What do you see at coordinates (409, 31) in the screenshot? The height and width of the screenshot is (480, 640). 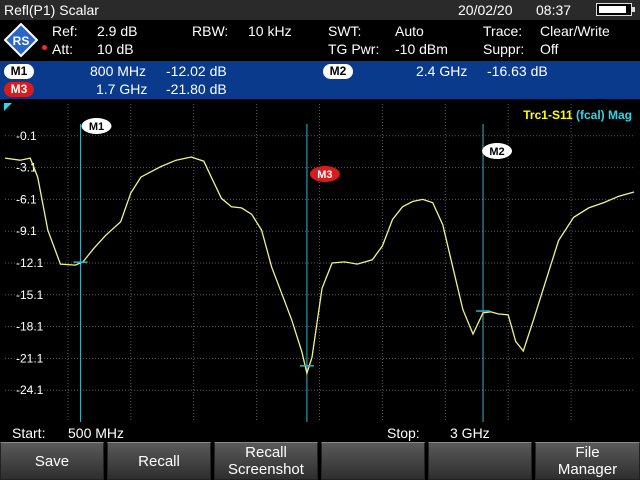 I see `swt-value: Auto` at bounding box center [409, 31].